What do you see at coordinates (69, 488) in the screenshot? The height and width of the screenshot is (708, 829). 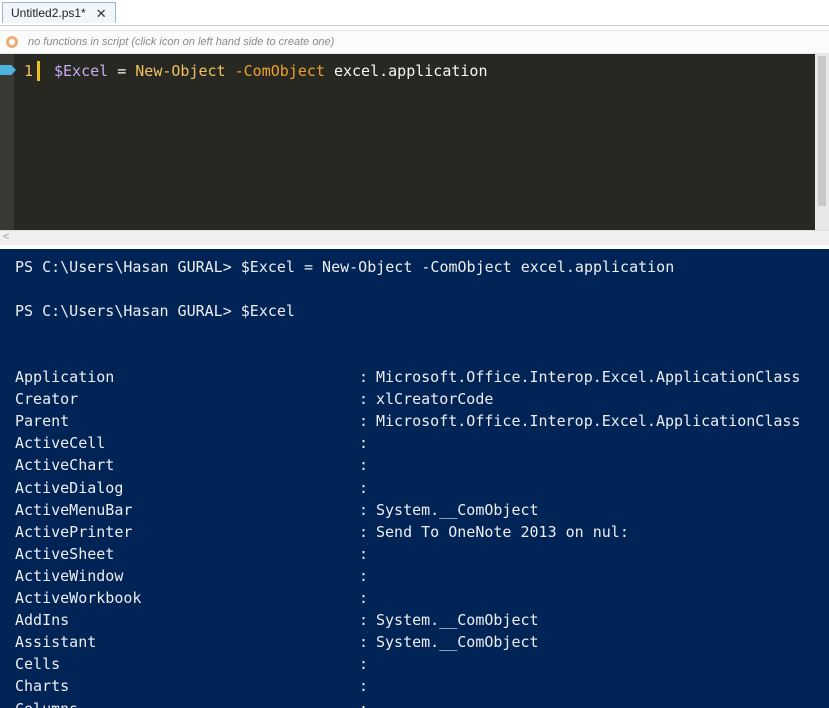 I see `property-name: ActiveDialog` at bounding box center [69, 488].